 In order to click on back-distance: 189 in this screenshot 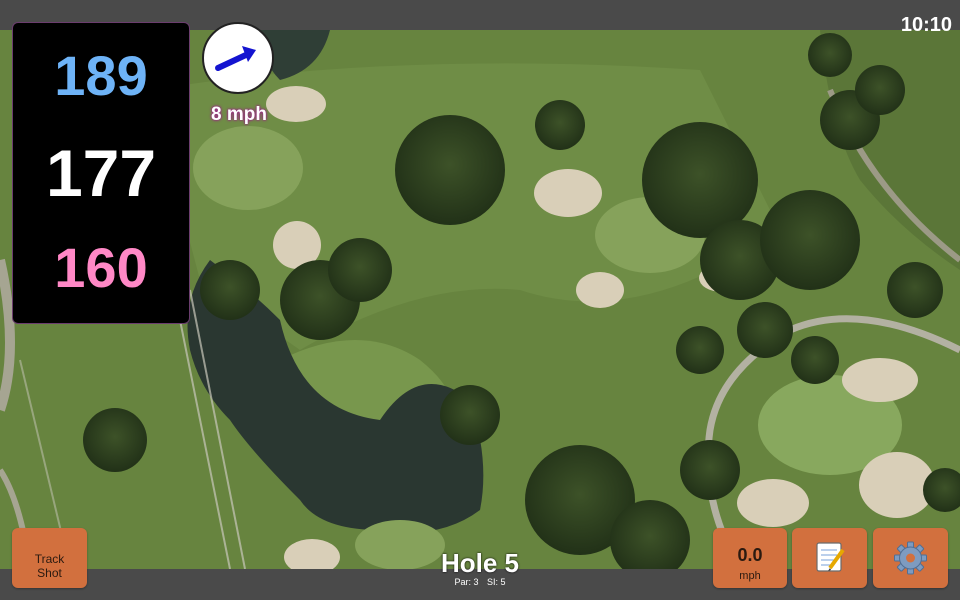, I will do `click(101, 75)`.